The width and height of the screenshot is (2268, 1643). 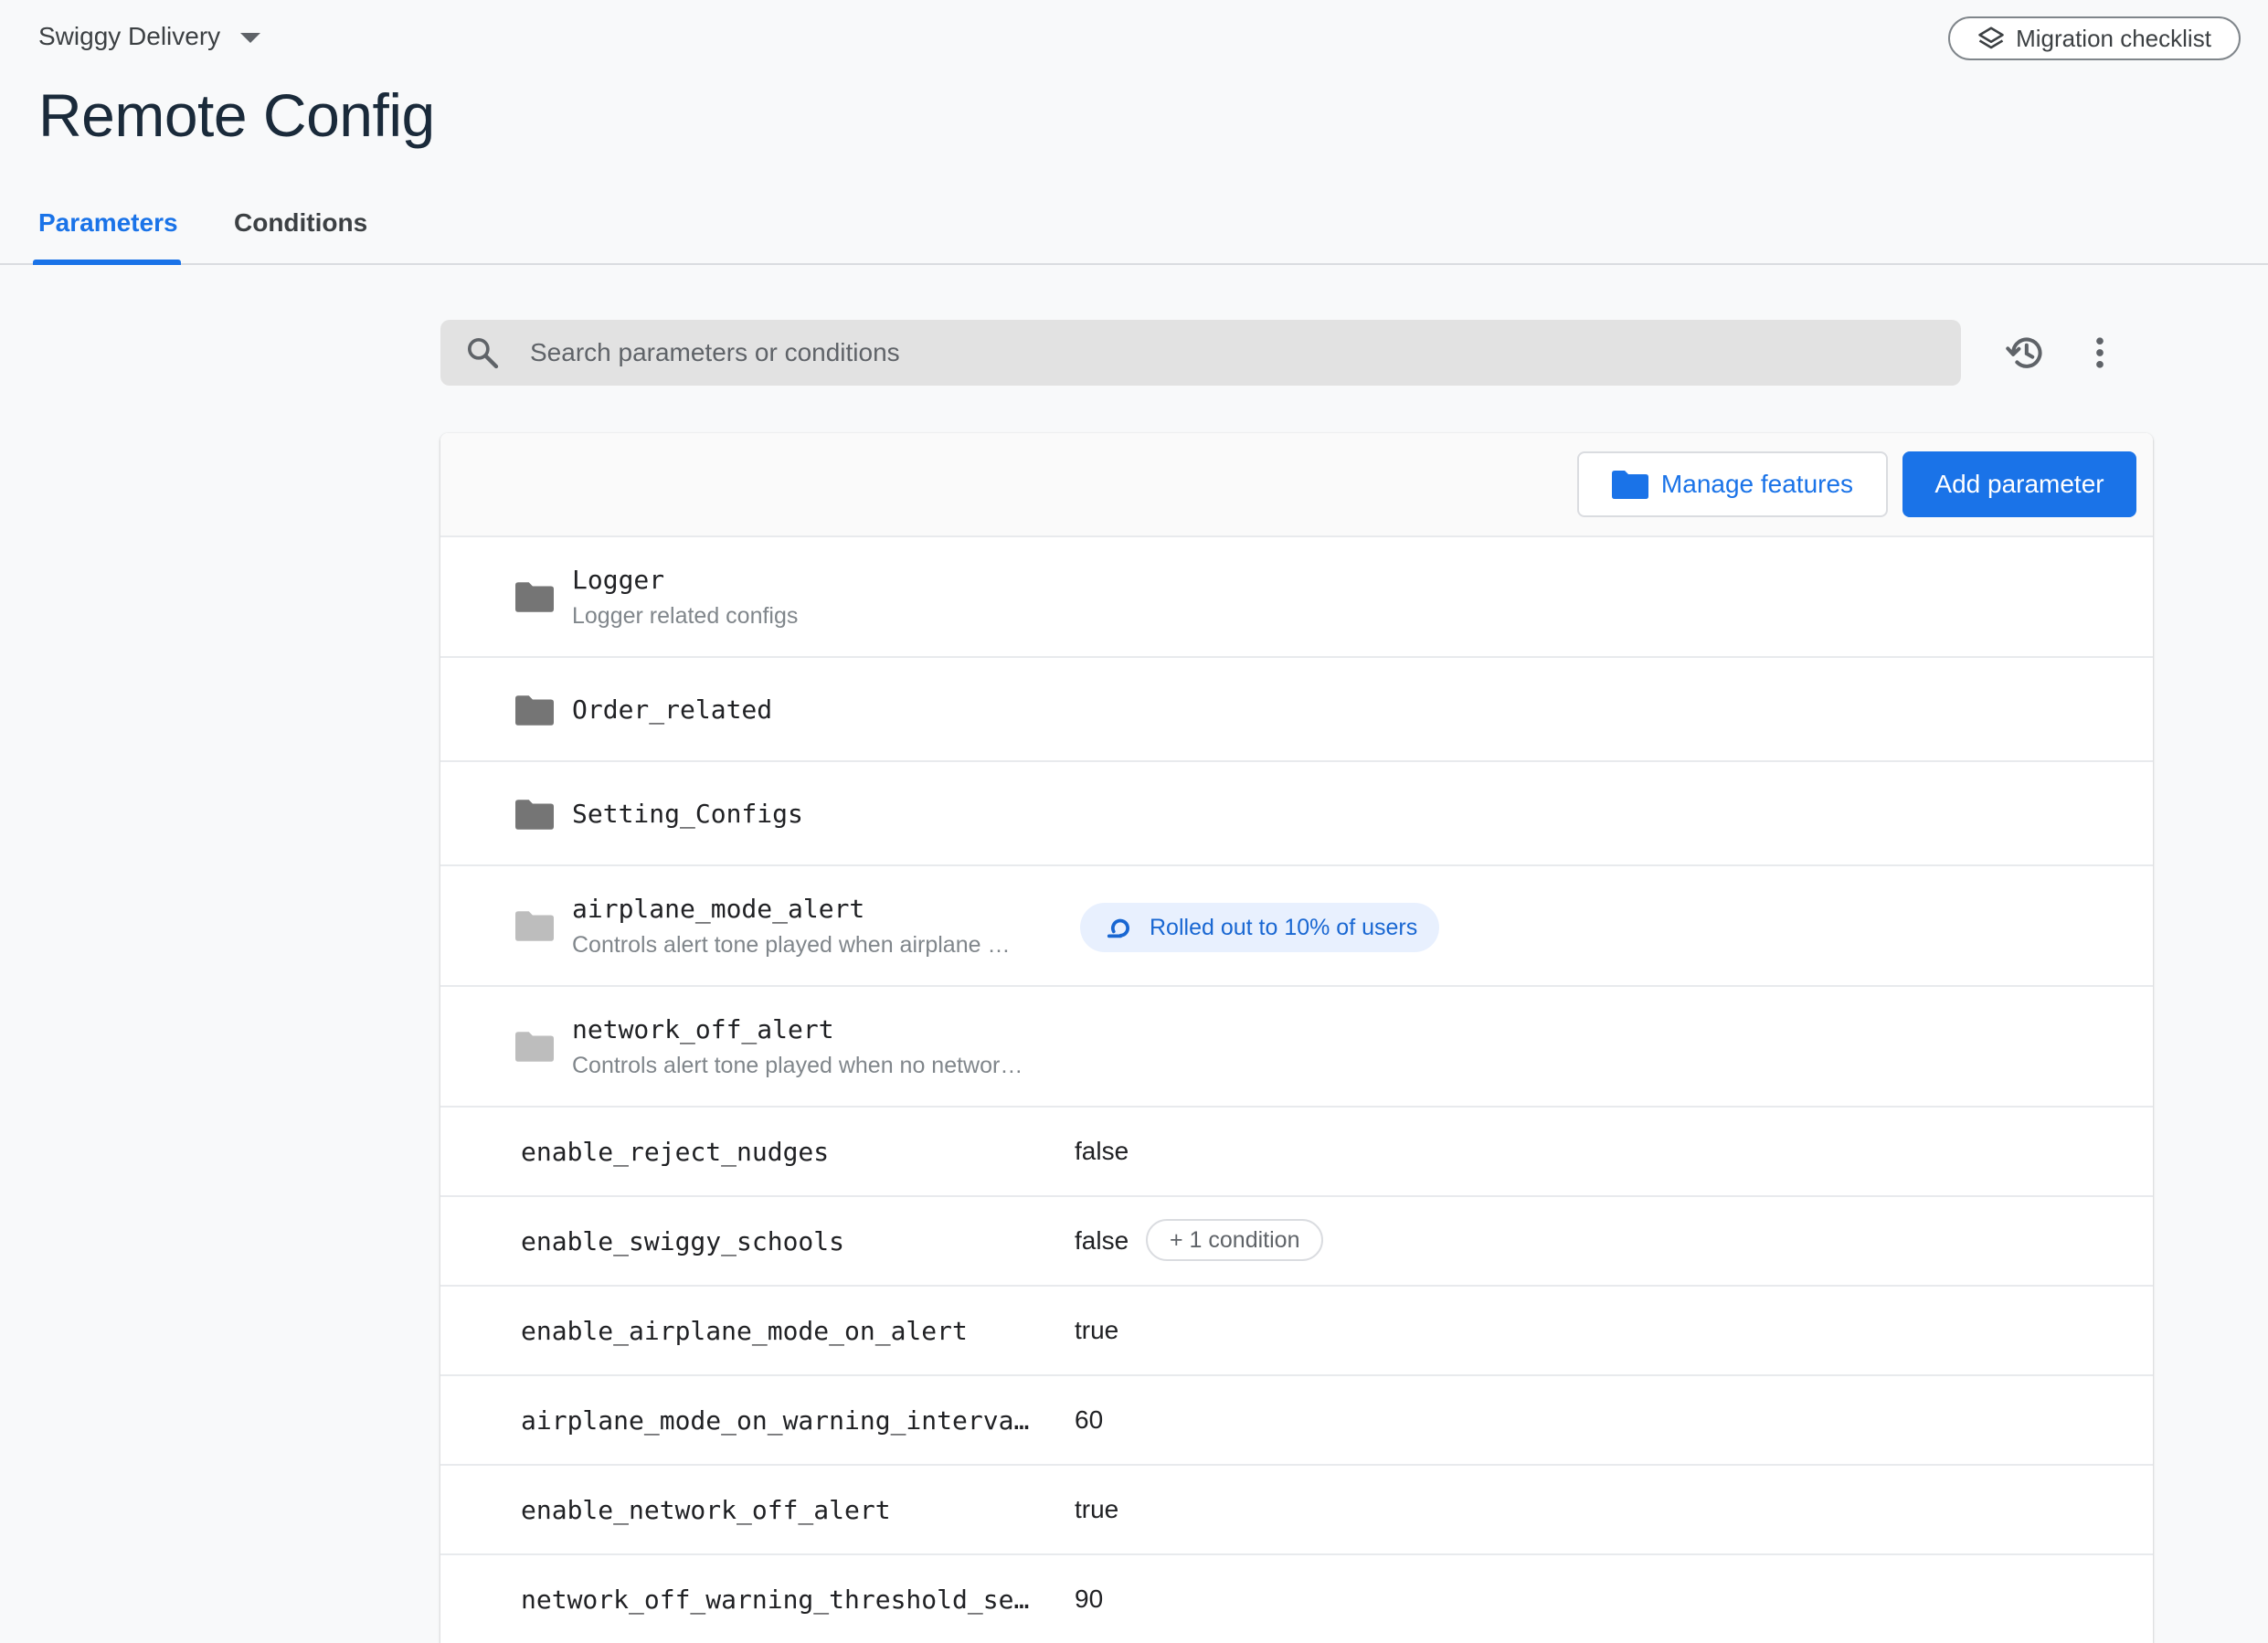 I want to click on page-title: Remote Config, so click(x=236, y=115).